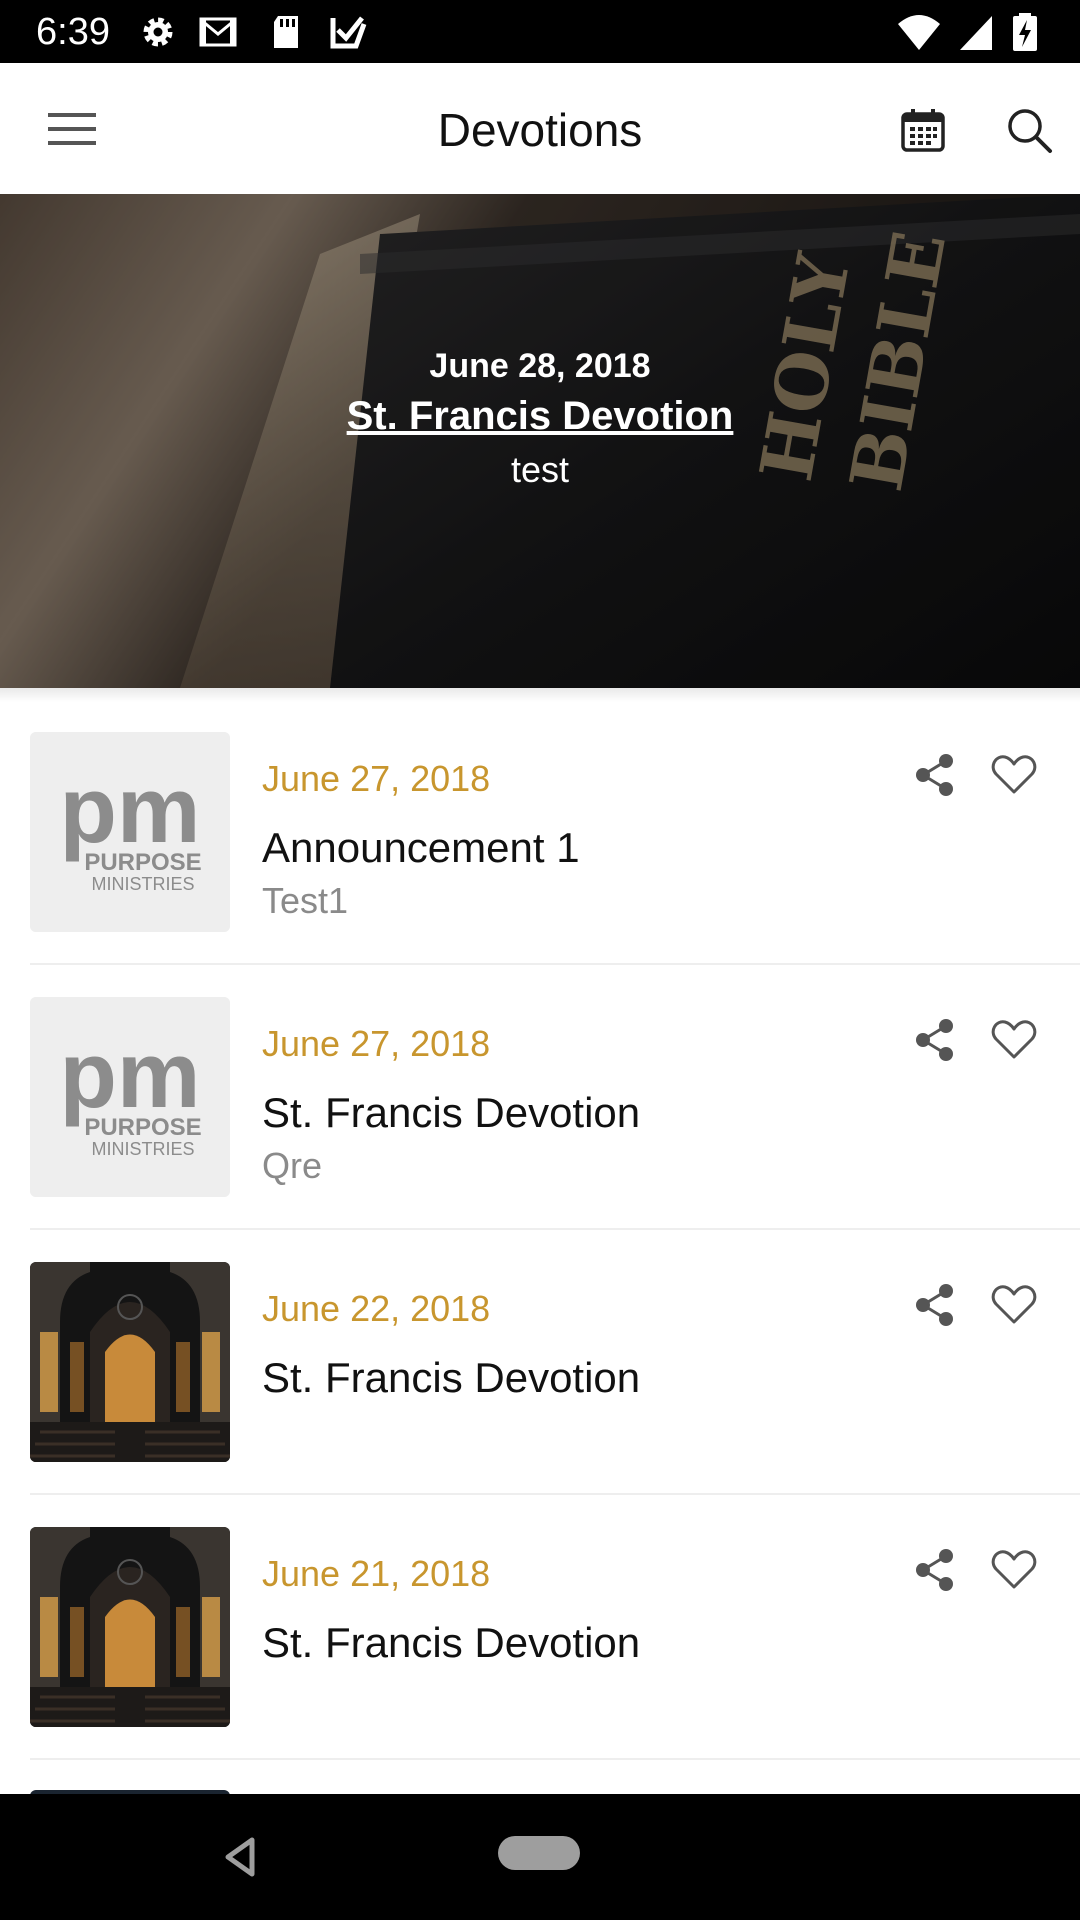  I want to click on app-bar: Devotions, so click(540, 128).